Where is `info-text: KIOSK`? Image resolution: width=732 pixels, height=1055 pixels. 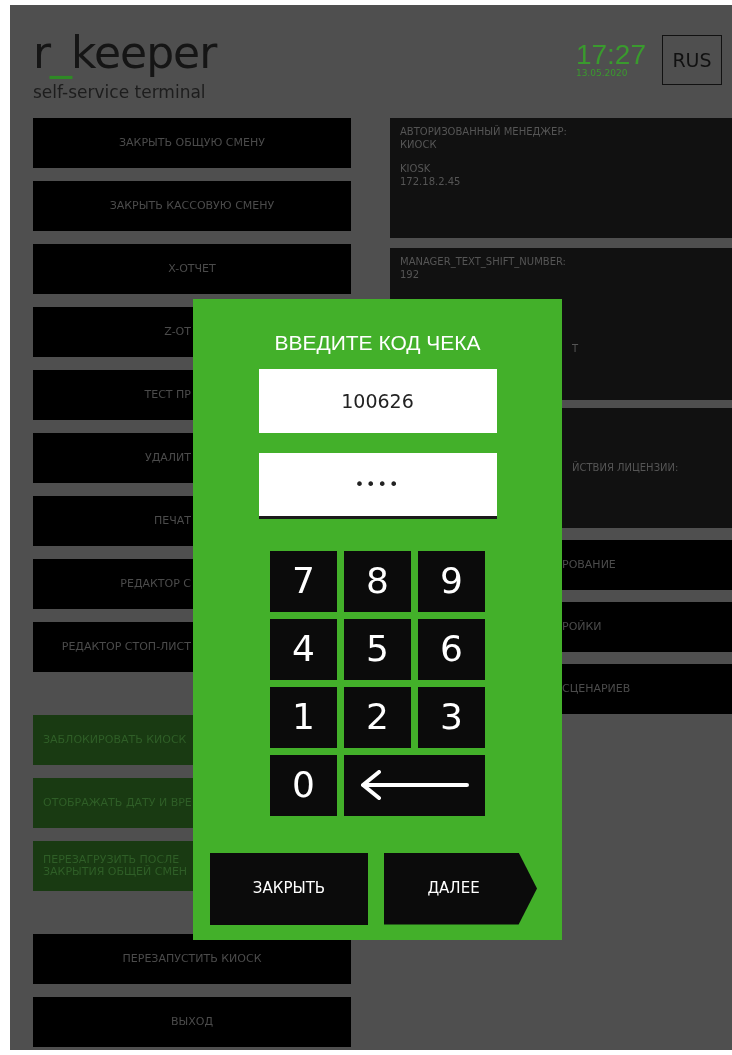
info-text: KIOSK is located at coordinates (416, 169).